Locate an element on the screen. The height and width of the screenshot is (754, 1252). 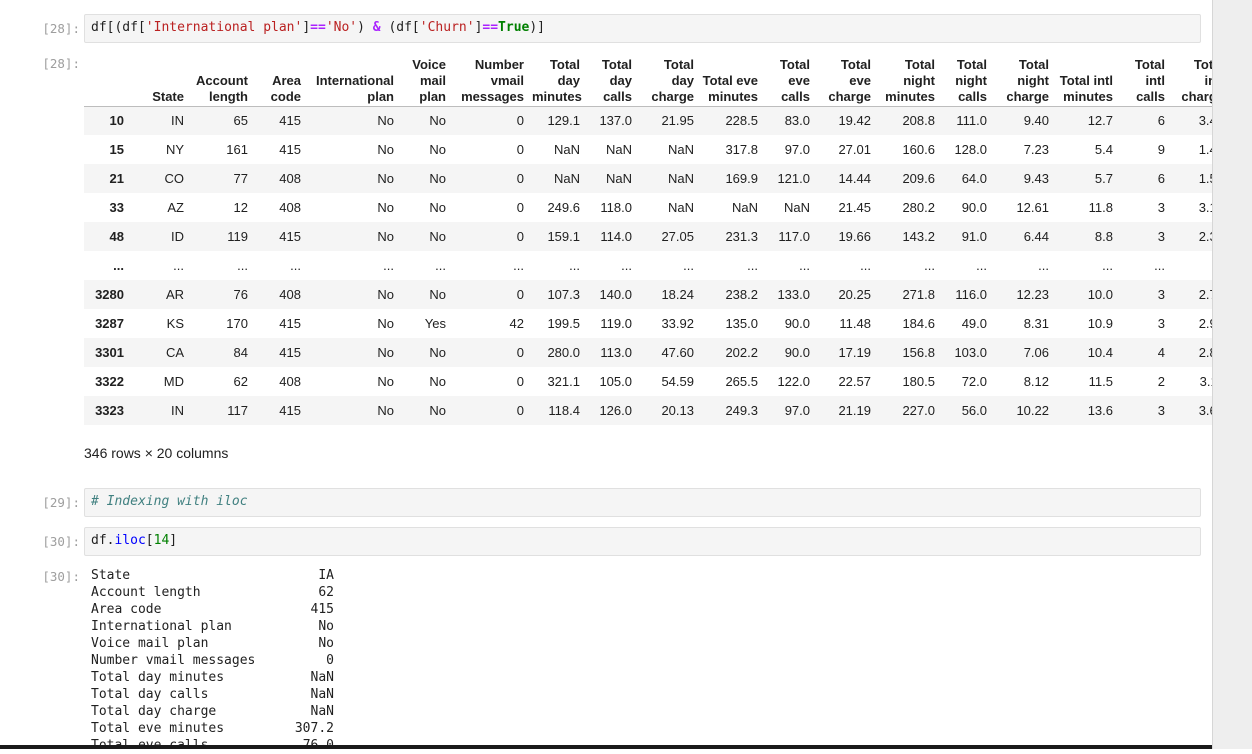
table-cell: 97.0 is located at coordinates (797, 149).